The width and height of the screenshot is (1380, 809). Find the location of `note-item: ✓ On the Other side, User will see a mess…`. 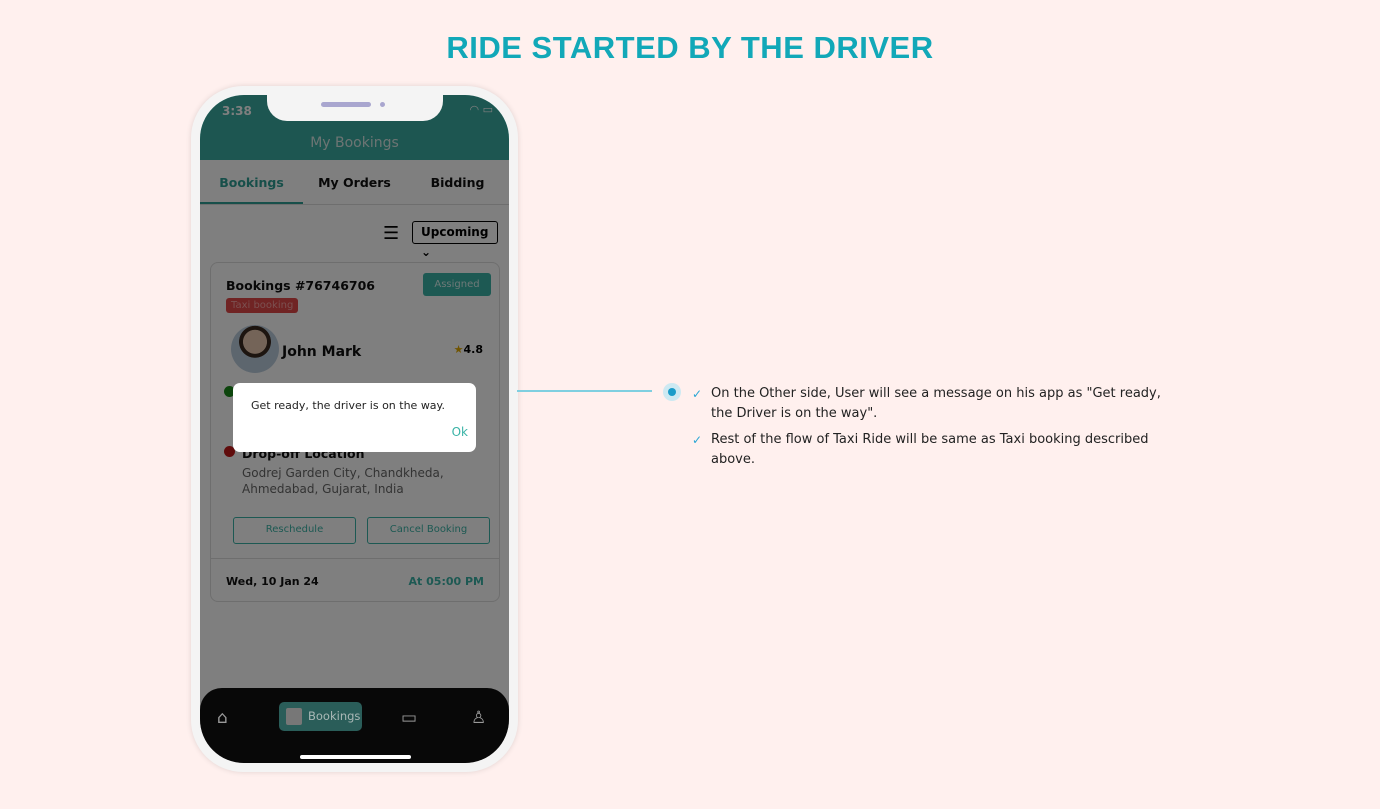

note-item: ✓ On the Other side, User will see a mess… is located at coordinates (932, 404).